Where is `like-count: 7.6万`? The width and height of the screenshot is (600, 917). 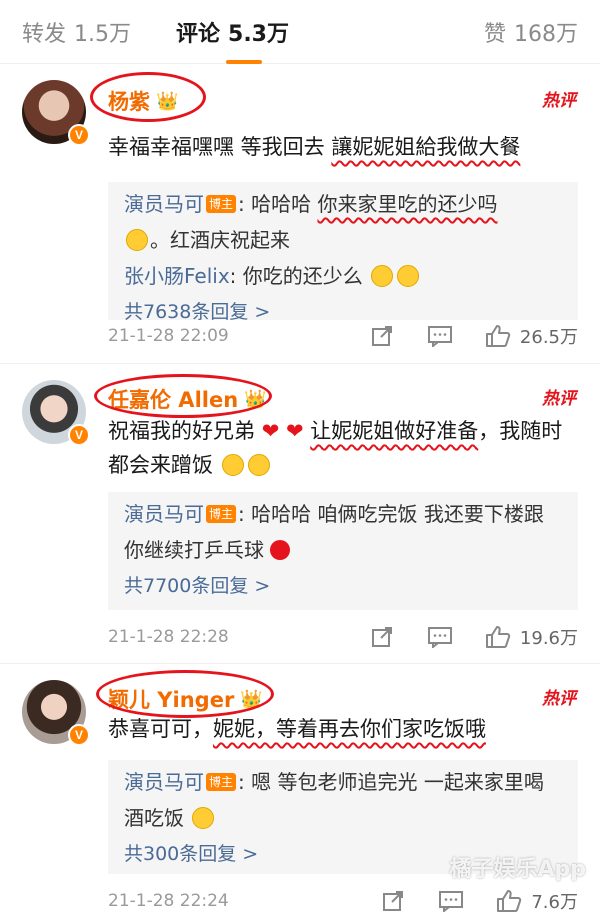 like-count: 7.6万 is located at coordinates (554, 902).